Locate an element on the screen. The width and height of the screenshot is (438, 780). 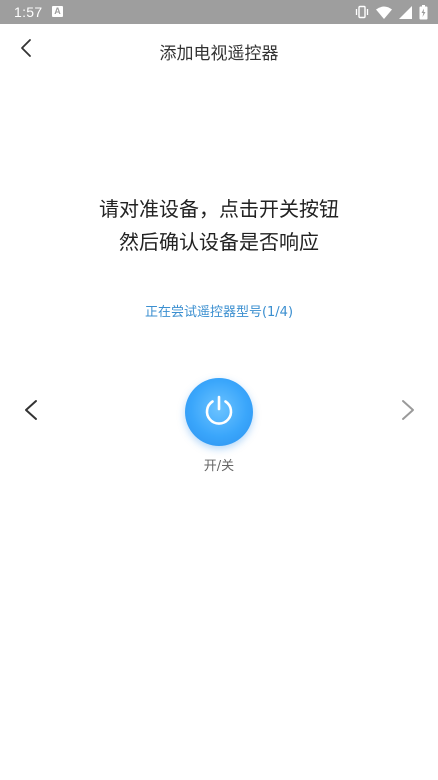
power-icon is located at coordinates (219, 412).